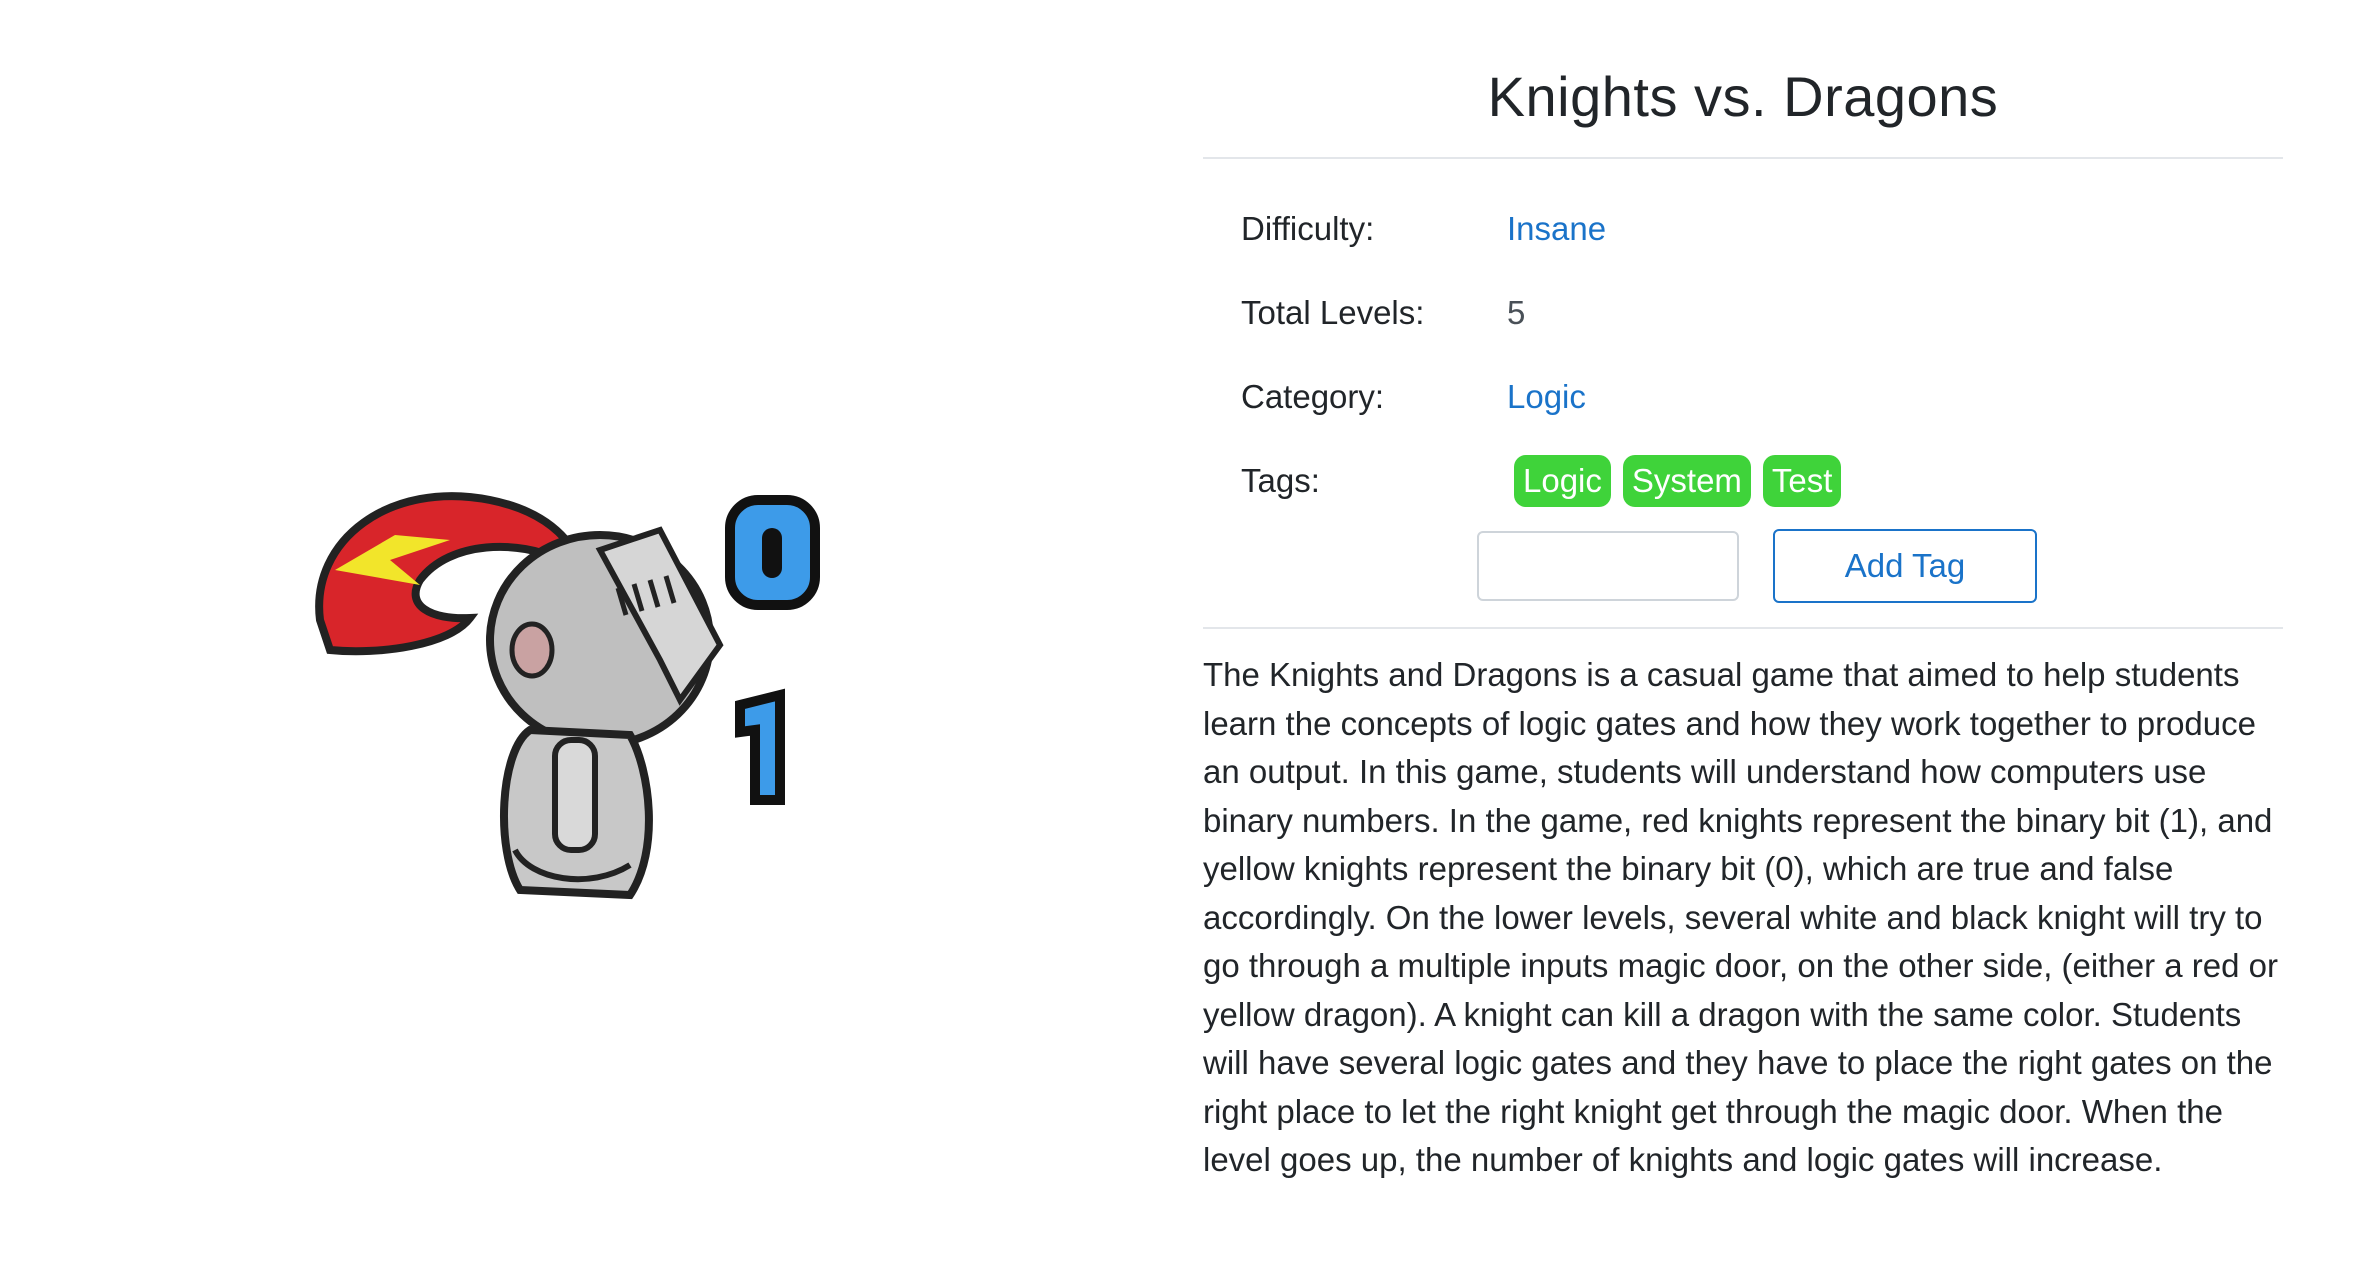 The height and width of the screenshot is (1262, 2370). Describe the element at coordinates (1743, 397) in the screenshot. I see `category-row: Category: Logic` at that location.